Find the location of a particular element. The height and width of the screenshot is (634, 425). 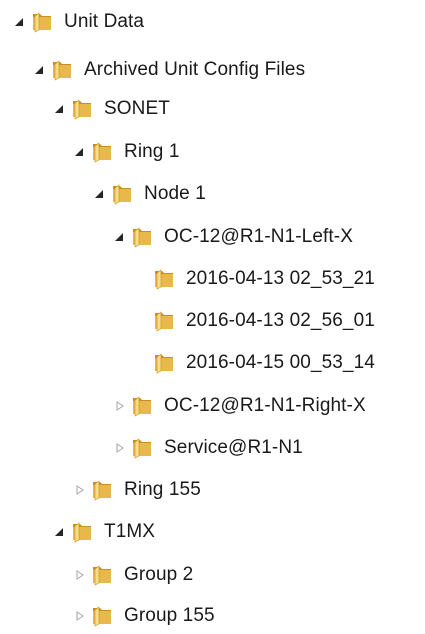

tree-item-label: 2016-04-15 00_53_14 is located at coordinates (280, 362).